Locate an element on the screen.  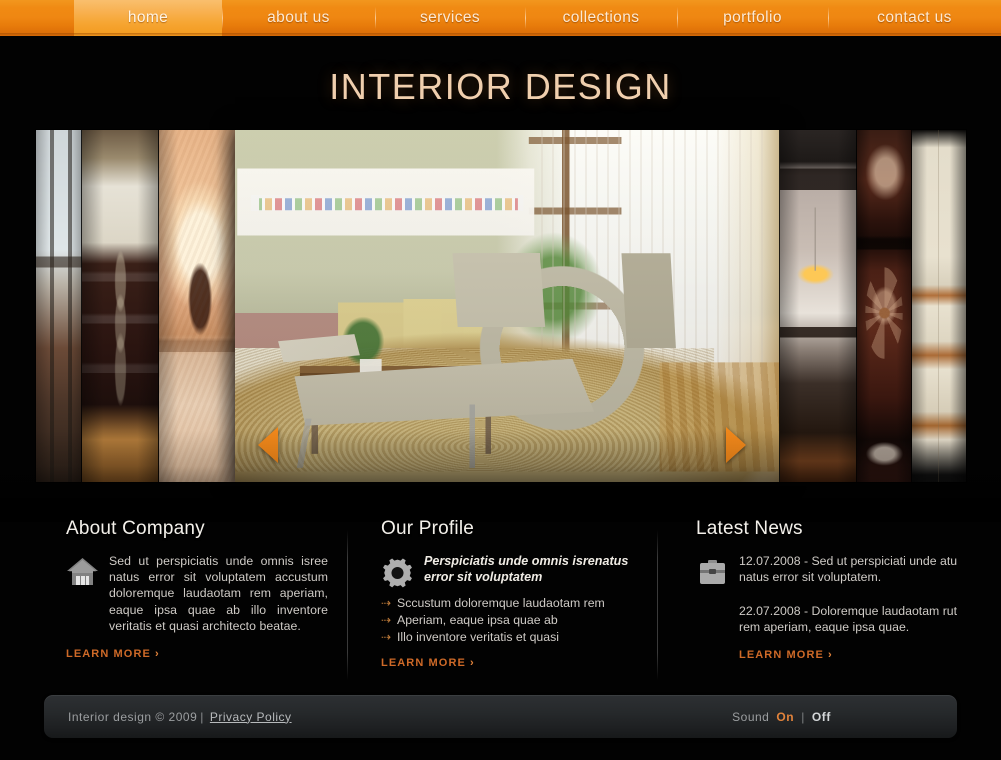
nav-item-about-us: about us is located at coordinates (298, 18).